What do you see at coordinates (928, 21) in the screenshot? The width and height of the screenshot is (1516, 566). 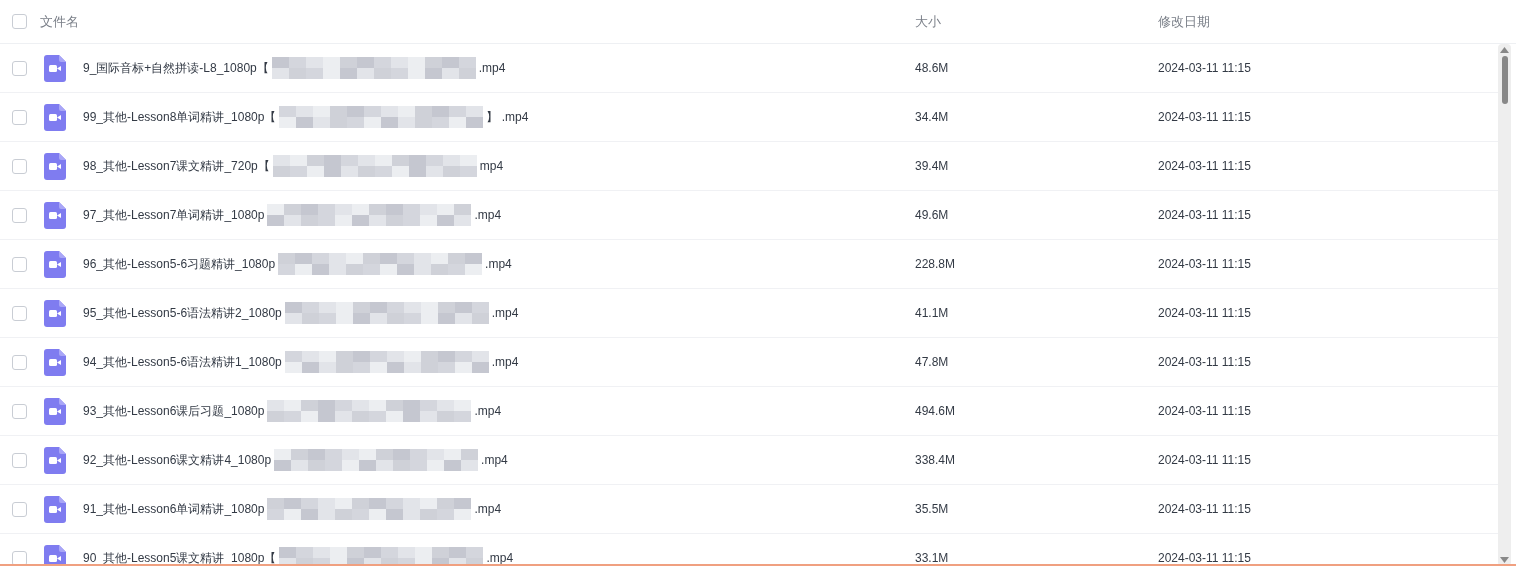 I see `column-header: 大小` at bounding box center [928, 21].